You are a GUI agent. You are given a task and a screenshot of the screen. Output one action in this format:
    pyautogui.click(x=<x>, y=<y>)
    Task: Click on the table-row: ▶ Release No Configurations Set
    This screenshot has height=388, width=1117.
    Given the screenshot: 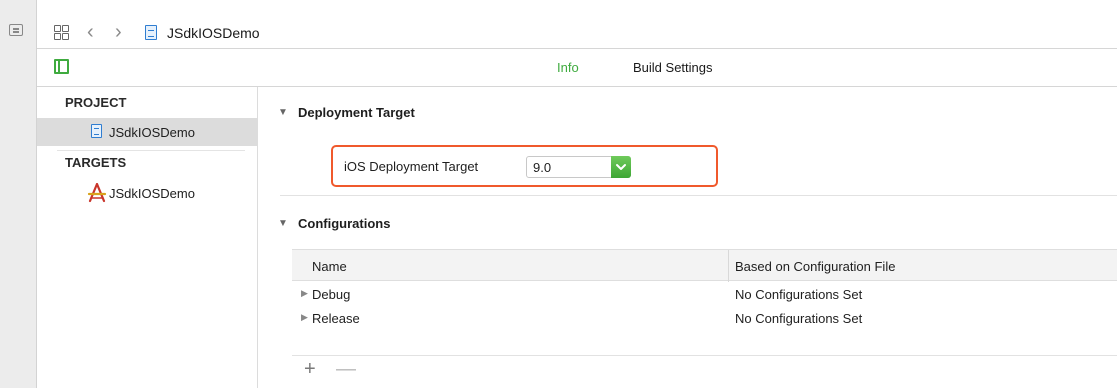 What is the action you would take?
    pyautogui.click(x=704, y=319)
    